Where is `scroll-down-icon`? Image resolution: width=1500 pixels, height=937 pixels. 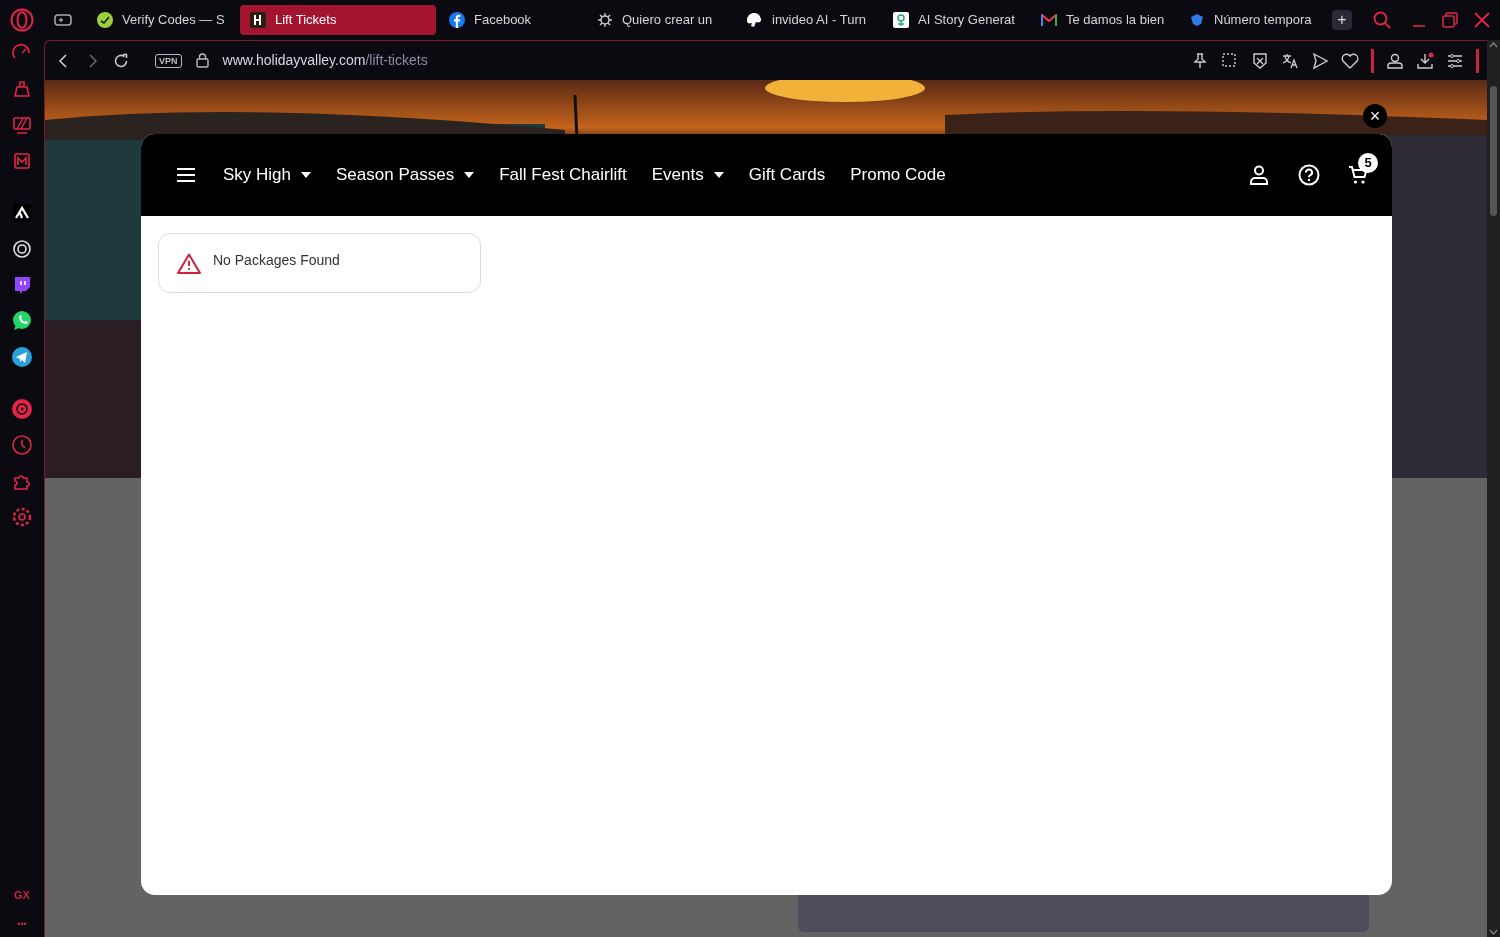 scroll-down-icon is located at coordinates (1493, 932).